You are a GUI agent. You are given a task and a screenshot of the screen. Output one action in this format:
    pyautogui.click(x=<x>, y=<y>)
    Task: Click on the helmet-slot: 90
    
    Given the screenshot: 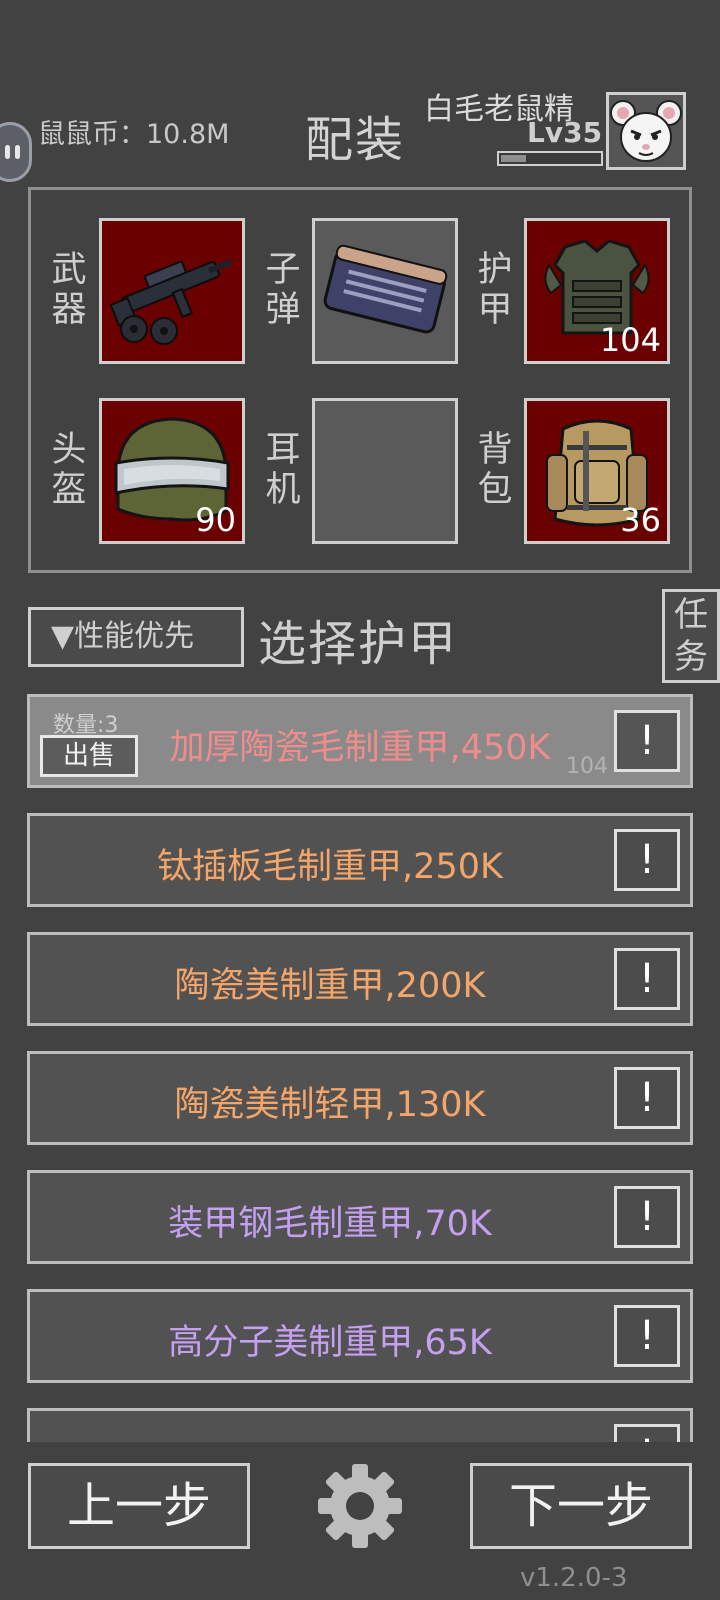 What is the action you would take?
    pyautogui.click(x=172, y=471)
    